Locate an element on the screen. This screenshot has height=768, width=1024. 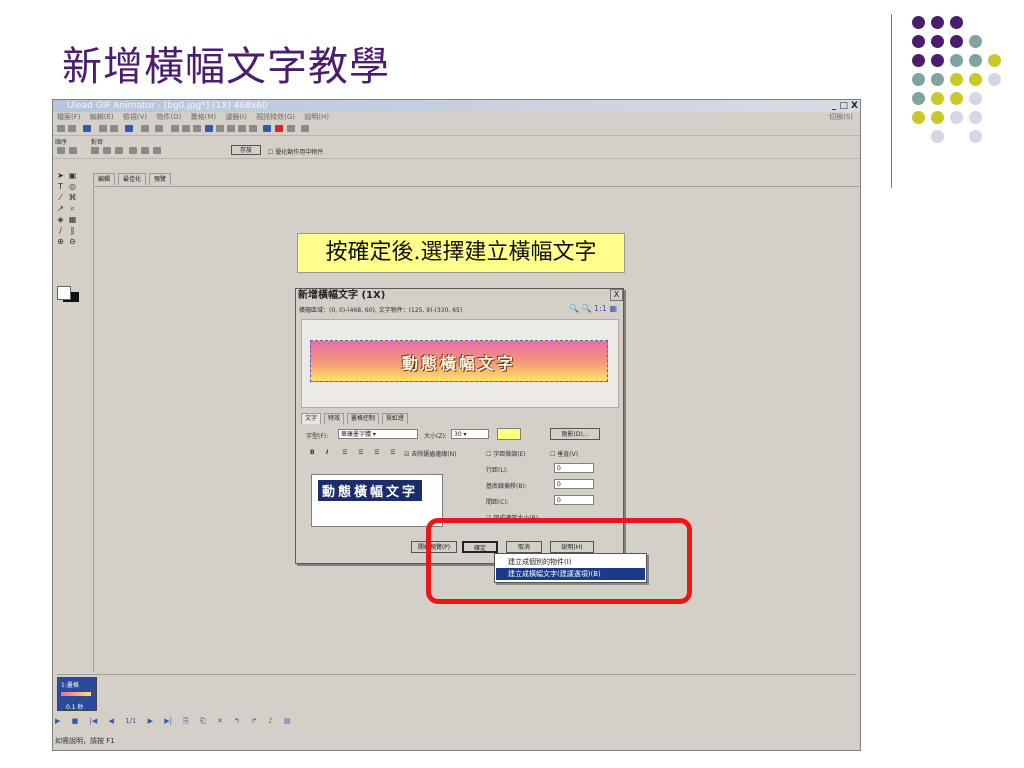
align-top-icon is located at coordinates (133, 150).